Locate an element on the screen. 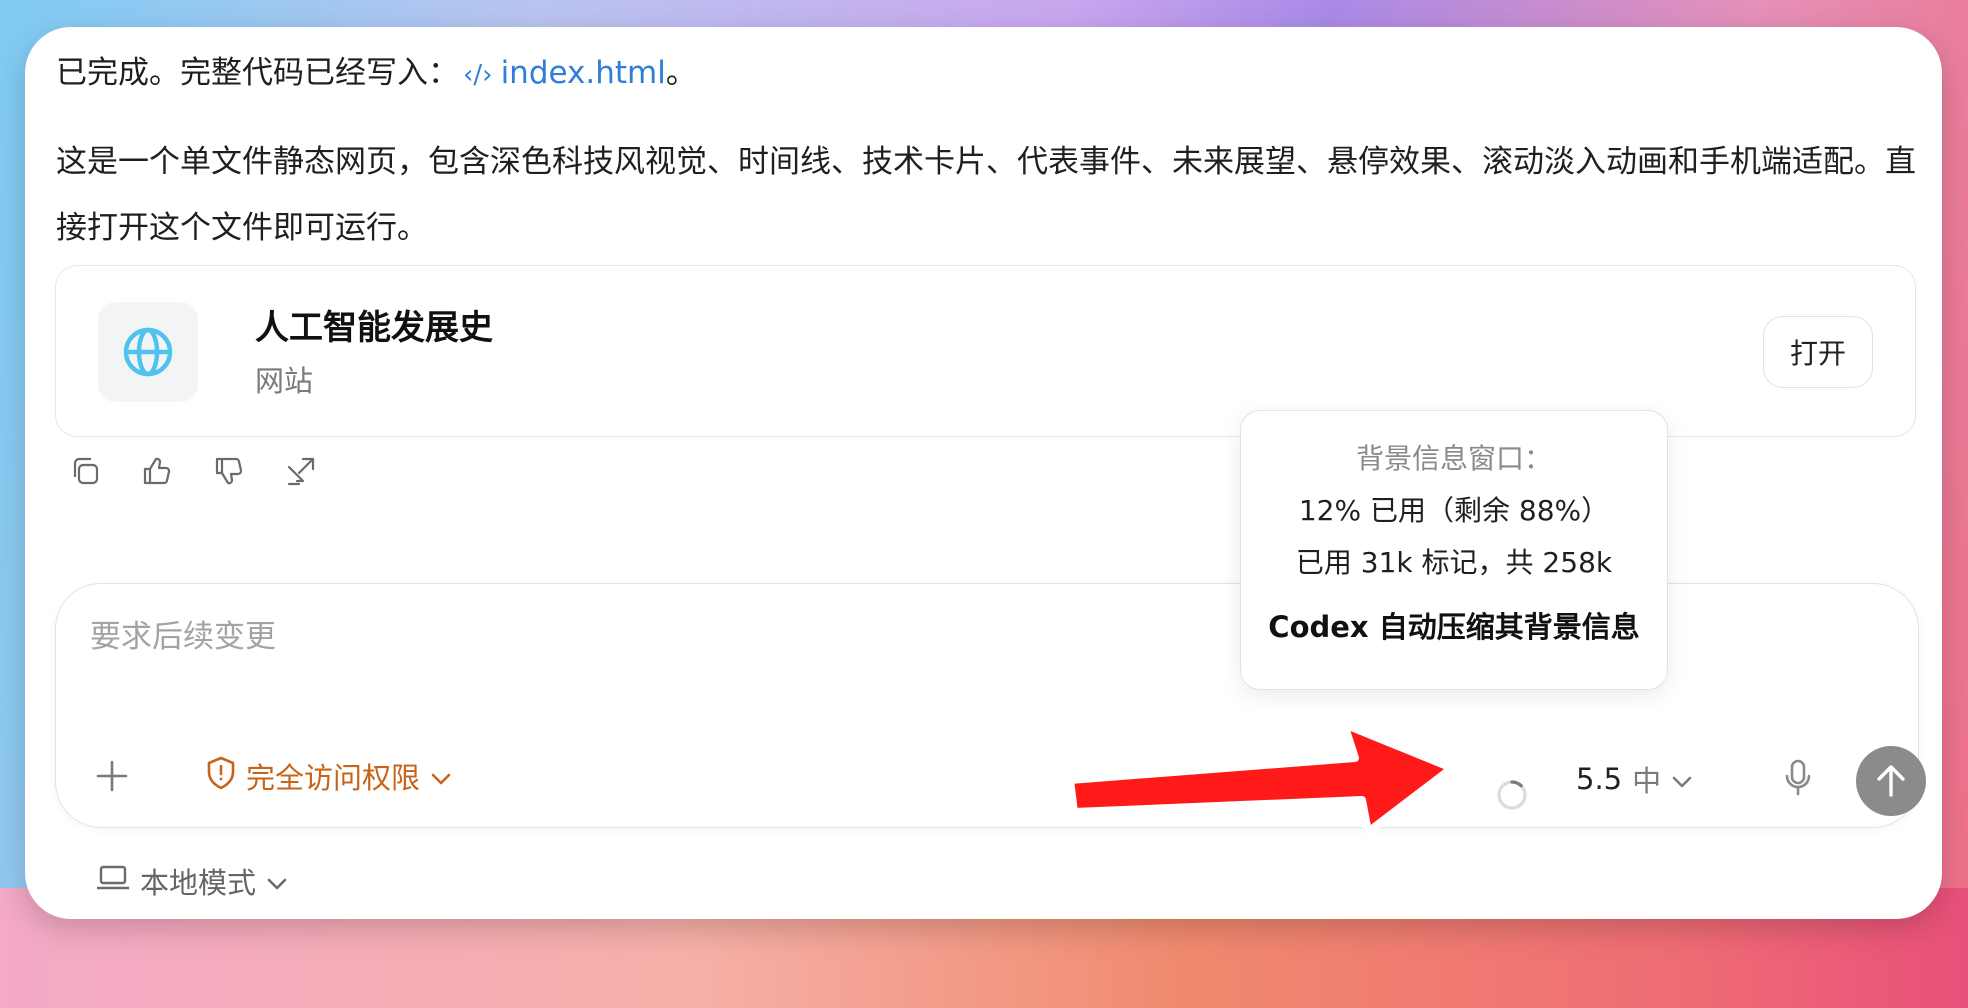  microphone-icon is located at coordinates (1798, 778).